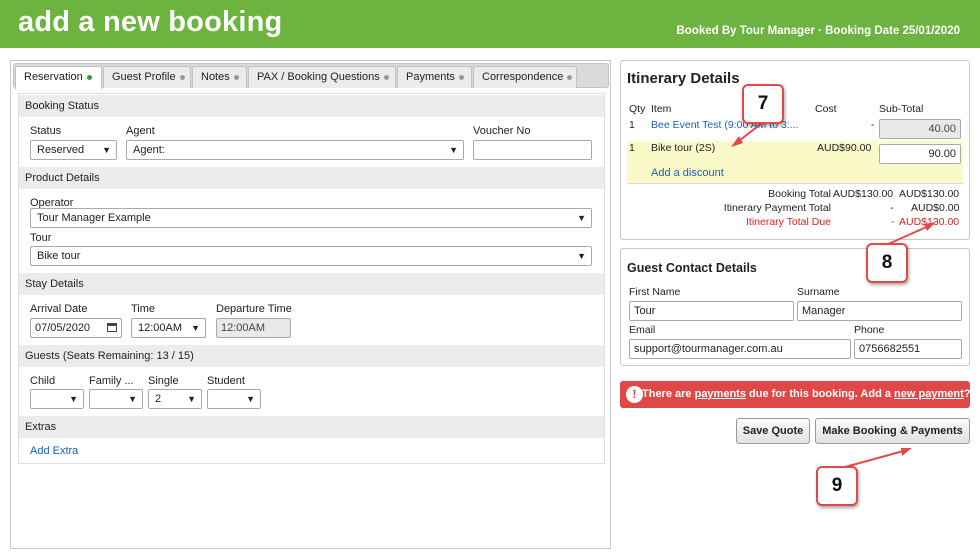 This screenshot has width=980, height=560. I want to click on tab-guest-profile: Guest Profile, so click(147, 77).